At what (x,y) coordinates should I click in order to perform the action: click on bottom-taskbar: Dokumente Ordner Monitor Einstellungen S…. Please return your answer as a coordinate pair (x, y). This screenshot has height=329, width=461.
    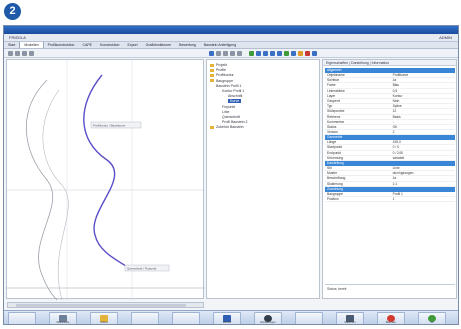
    Looking at the image, I should click on (231, 317).